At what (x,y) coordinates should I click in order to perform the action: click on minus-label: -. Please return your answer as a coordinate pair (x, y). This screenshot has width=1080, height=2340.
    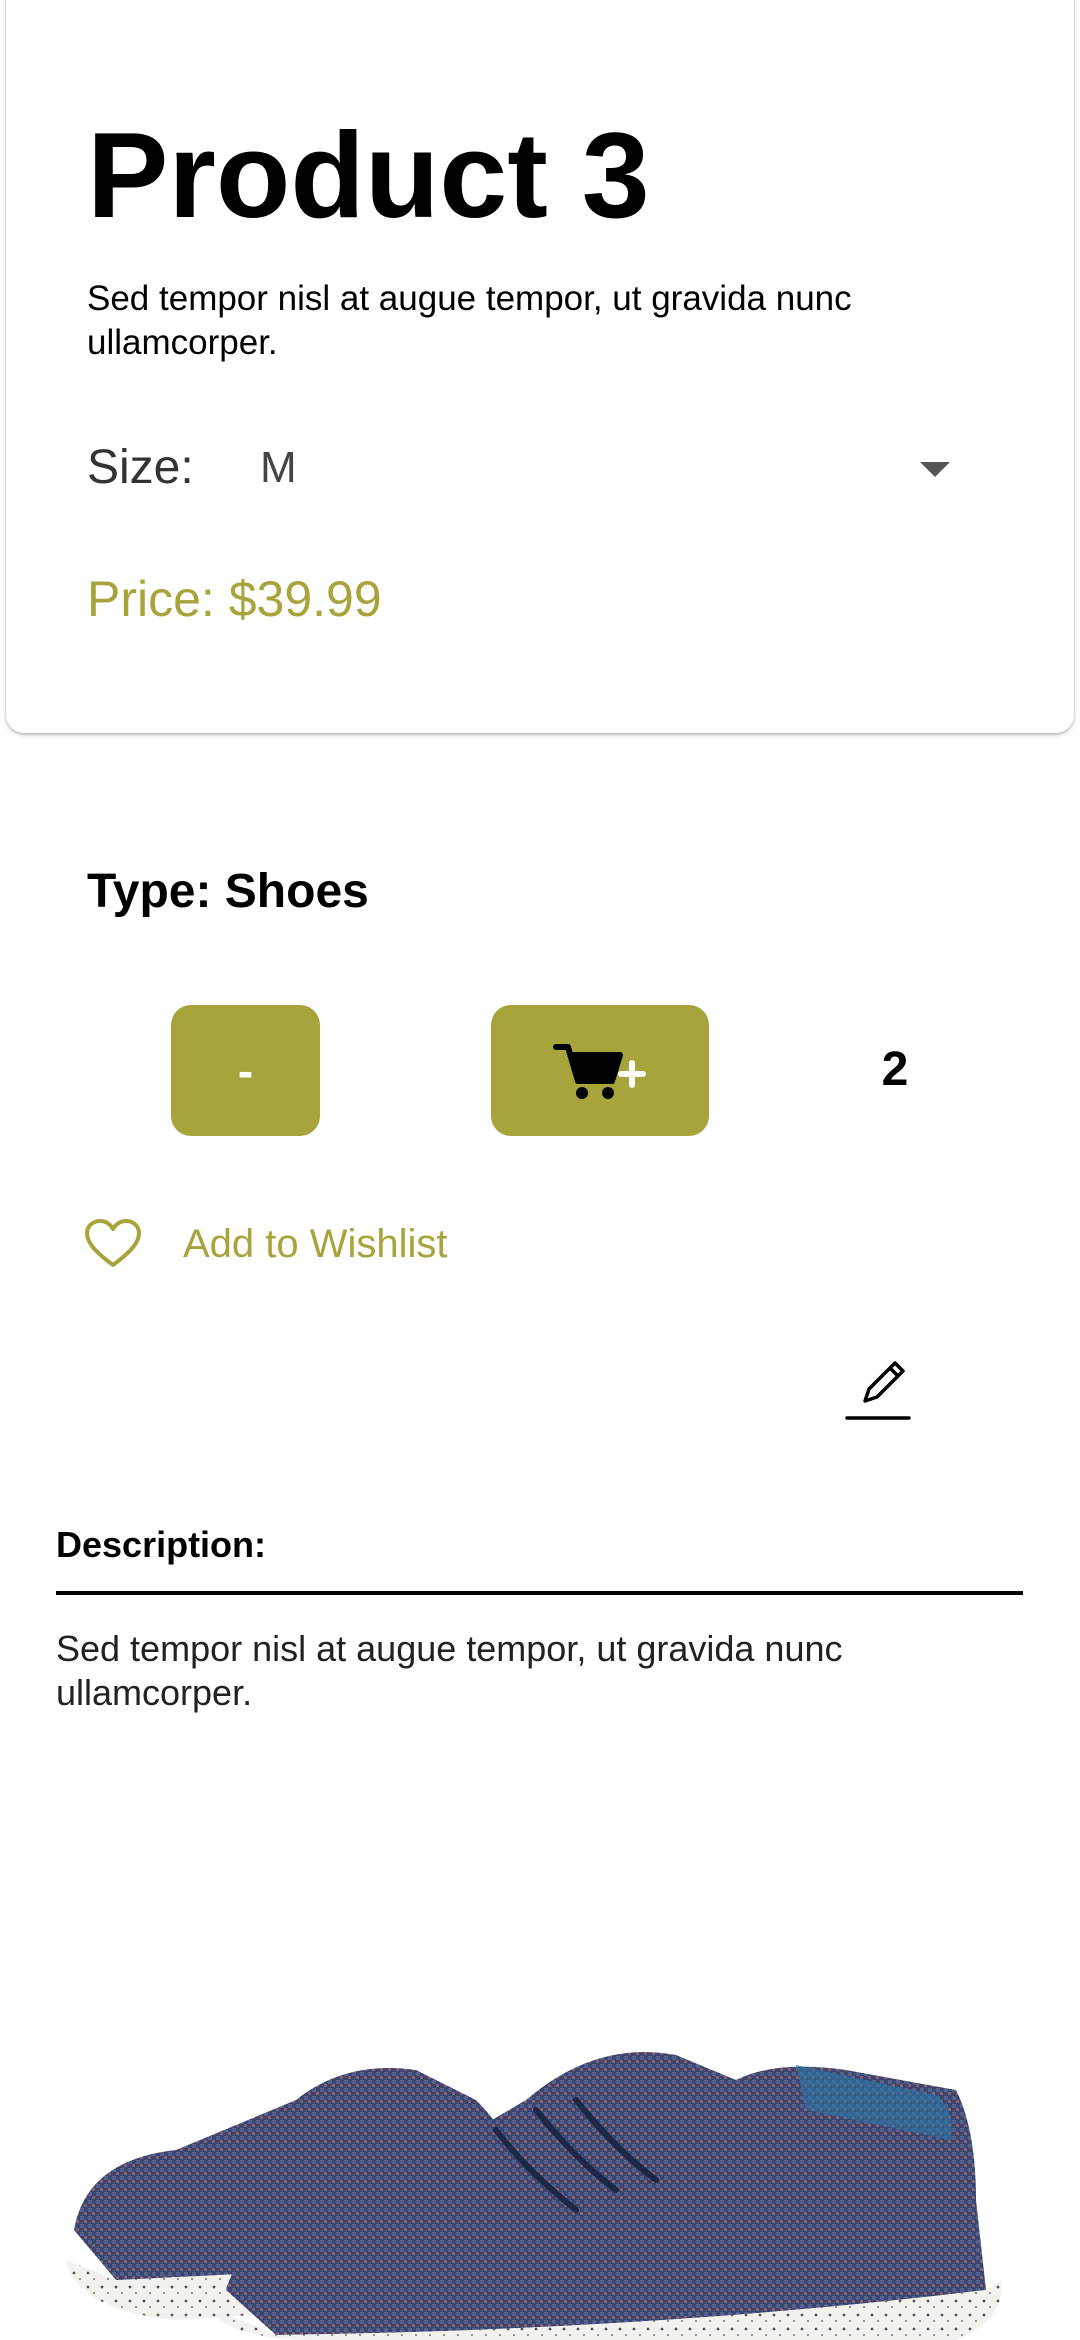
    Looking at the image, I should click on (245, 1070).